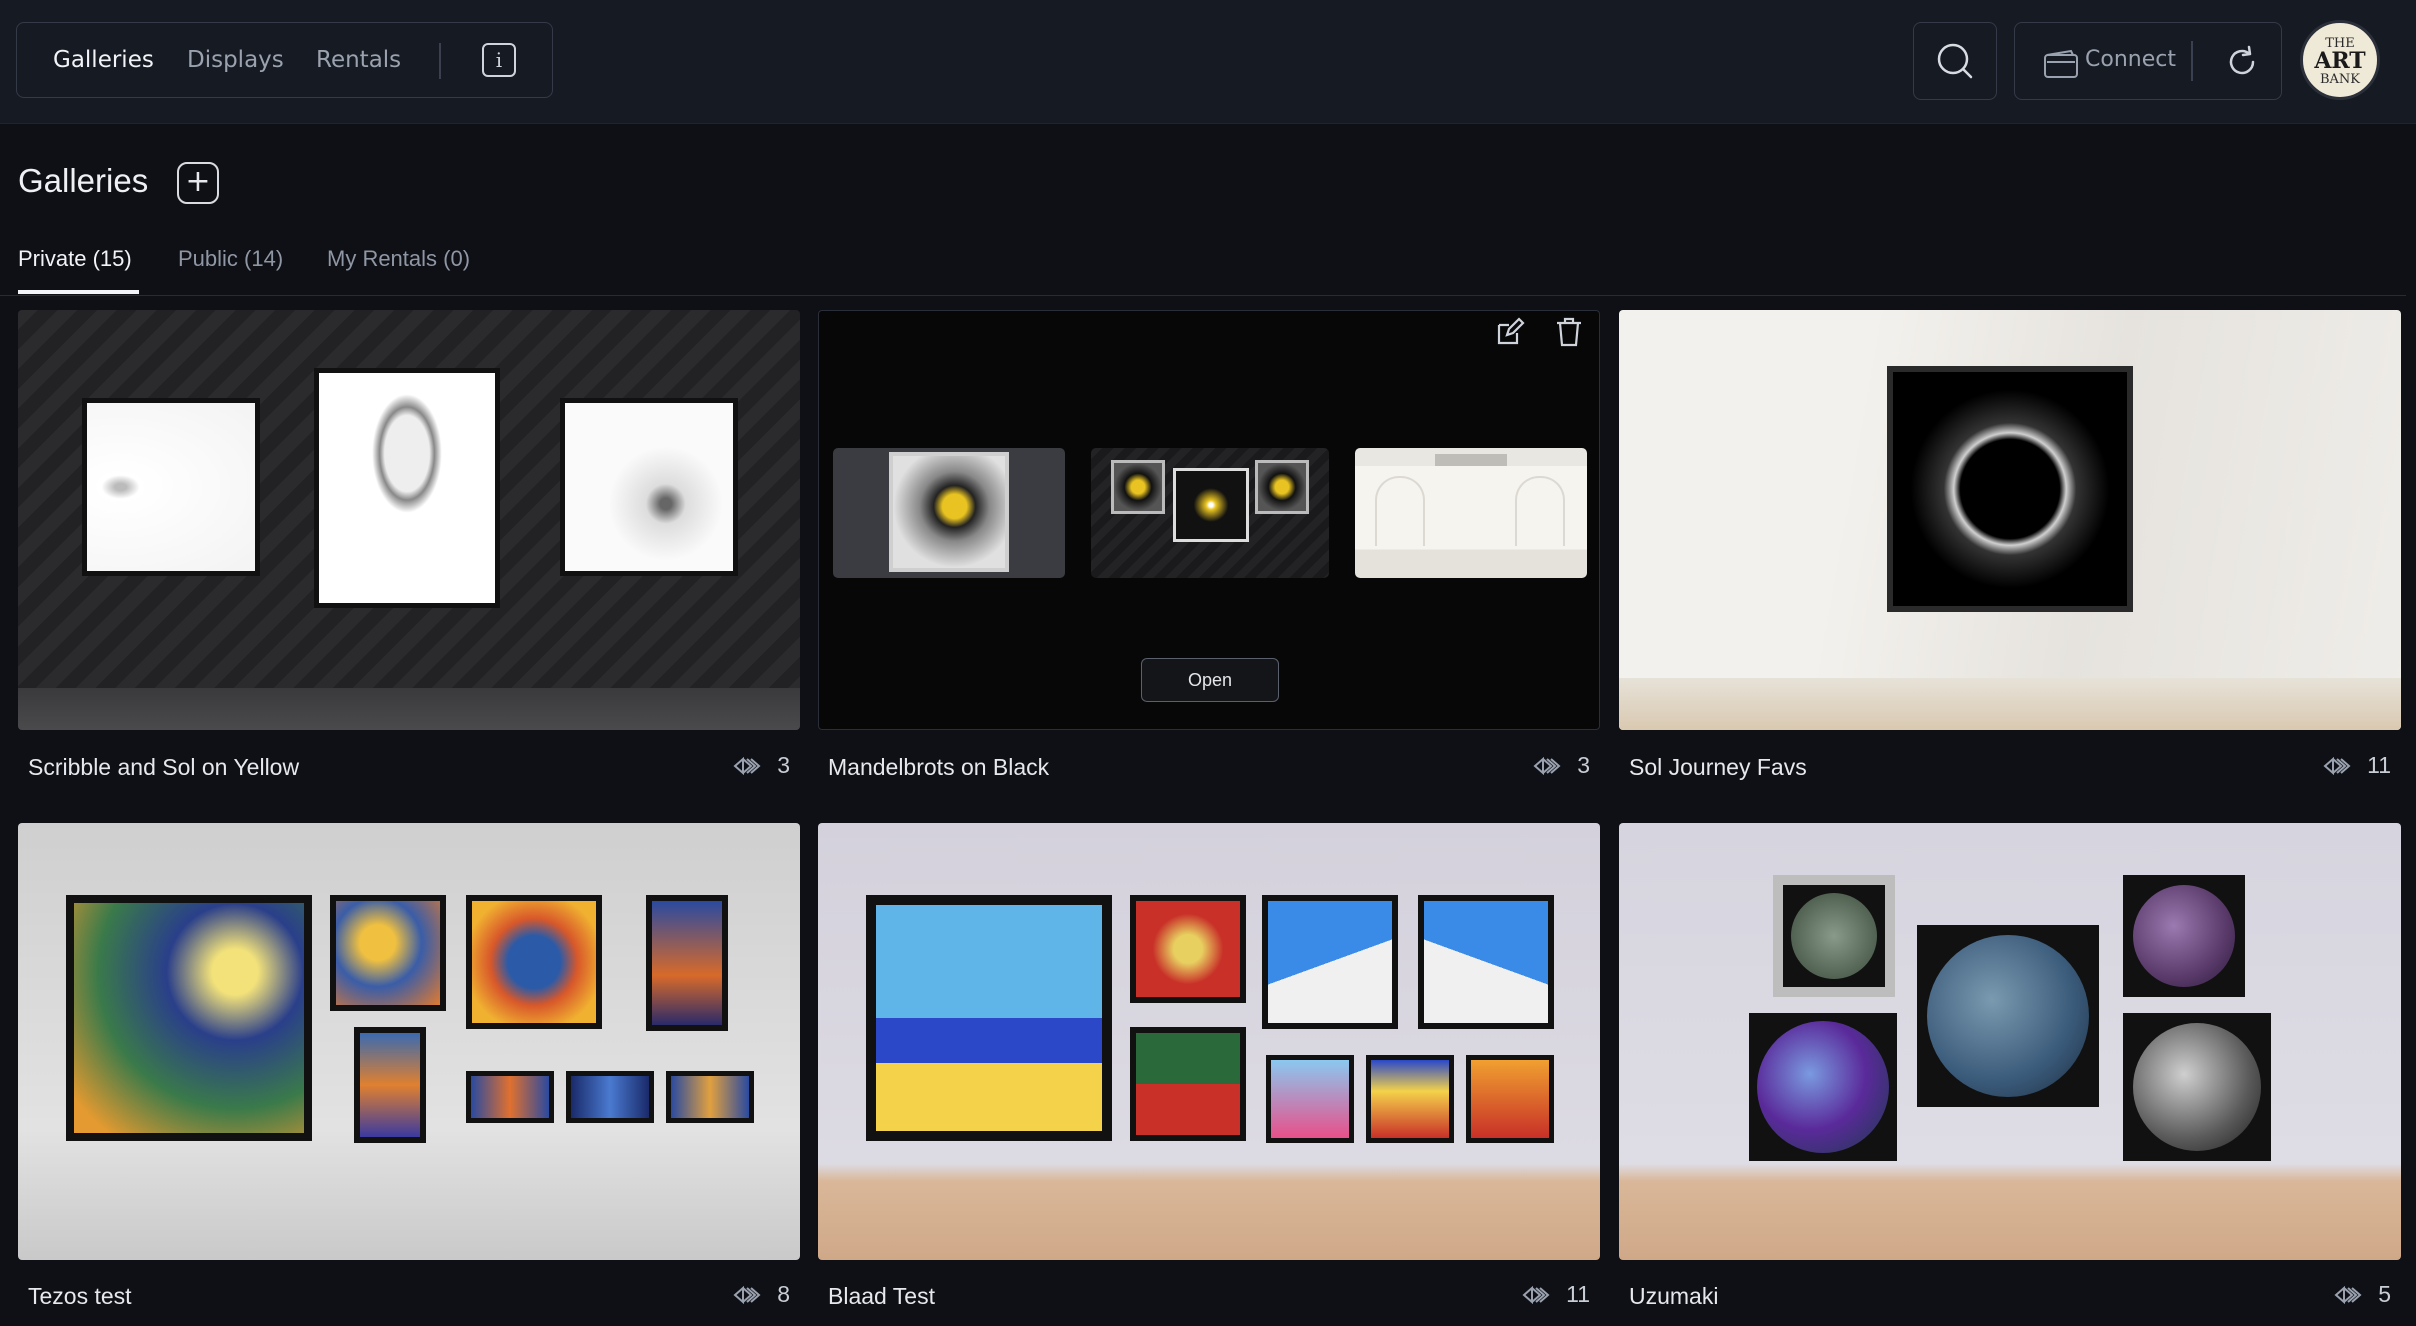 The height and width of the screenshot is (1326, 2416). Describe the element at coordinates (499, 60) in the screenshot. I see `info-icon: i` at that location.